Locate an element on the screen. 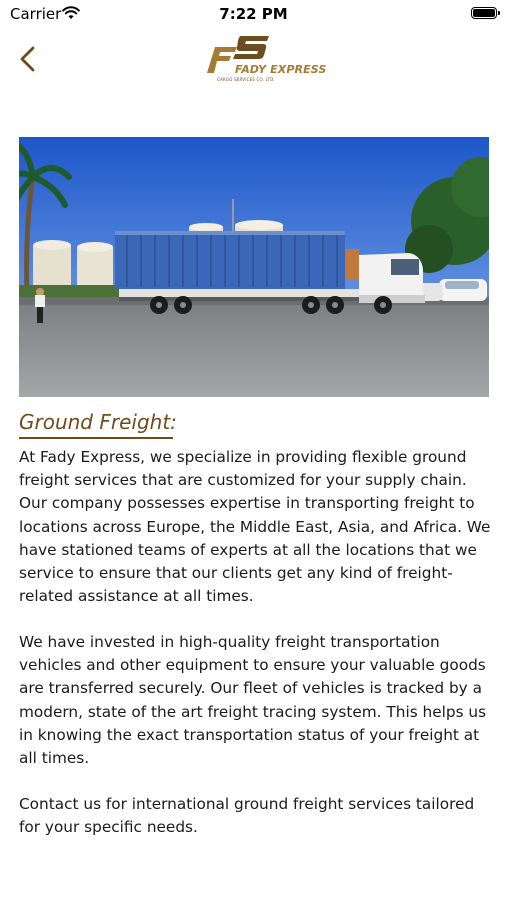  battery-icon is located at coordinates (485, 13).